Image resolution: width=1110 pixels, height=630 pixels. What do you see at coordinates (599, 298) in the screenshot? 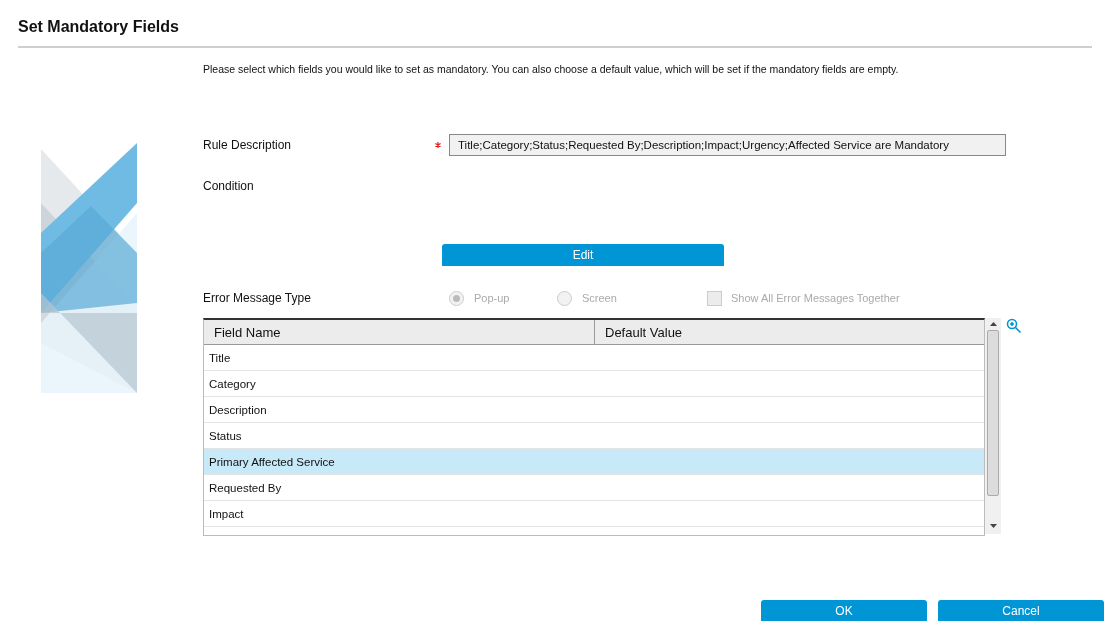
I see `radio-label: Screen` at bounding box center [599, 298].